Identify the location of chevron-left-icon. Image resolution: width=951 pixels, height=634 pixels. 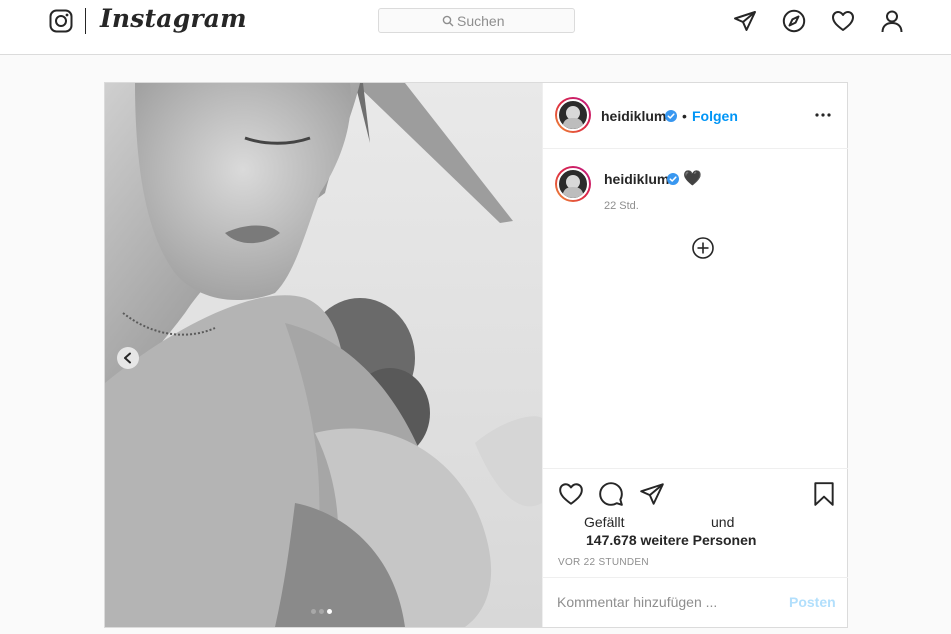
(127, 358).